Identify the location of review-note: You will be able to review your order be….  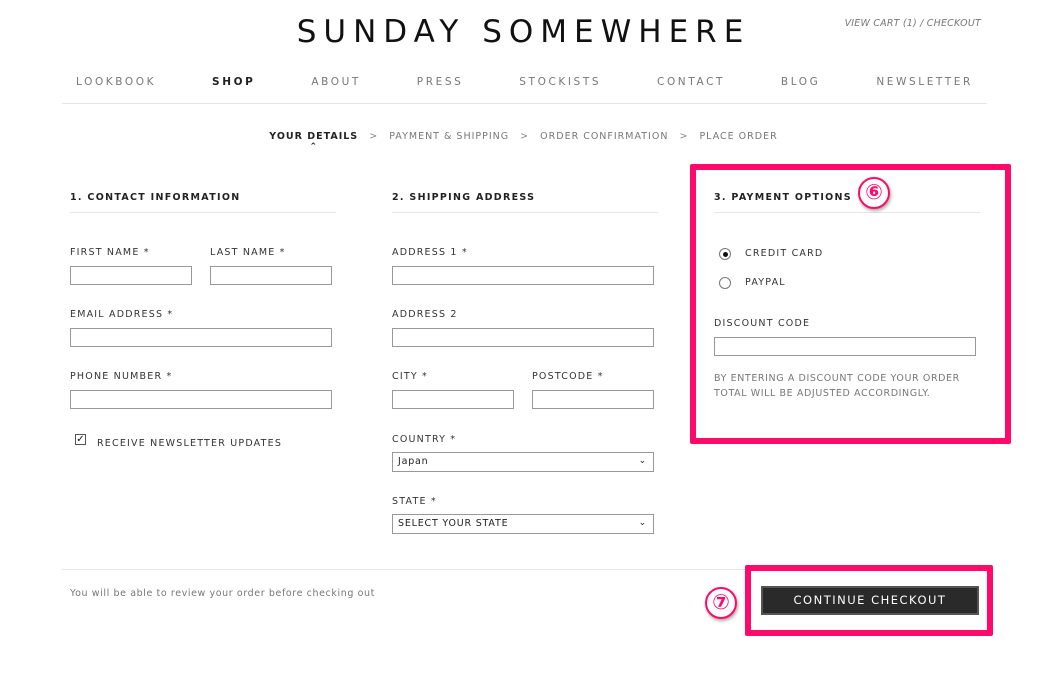
(222, 593).